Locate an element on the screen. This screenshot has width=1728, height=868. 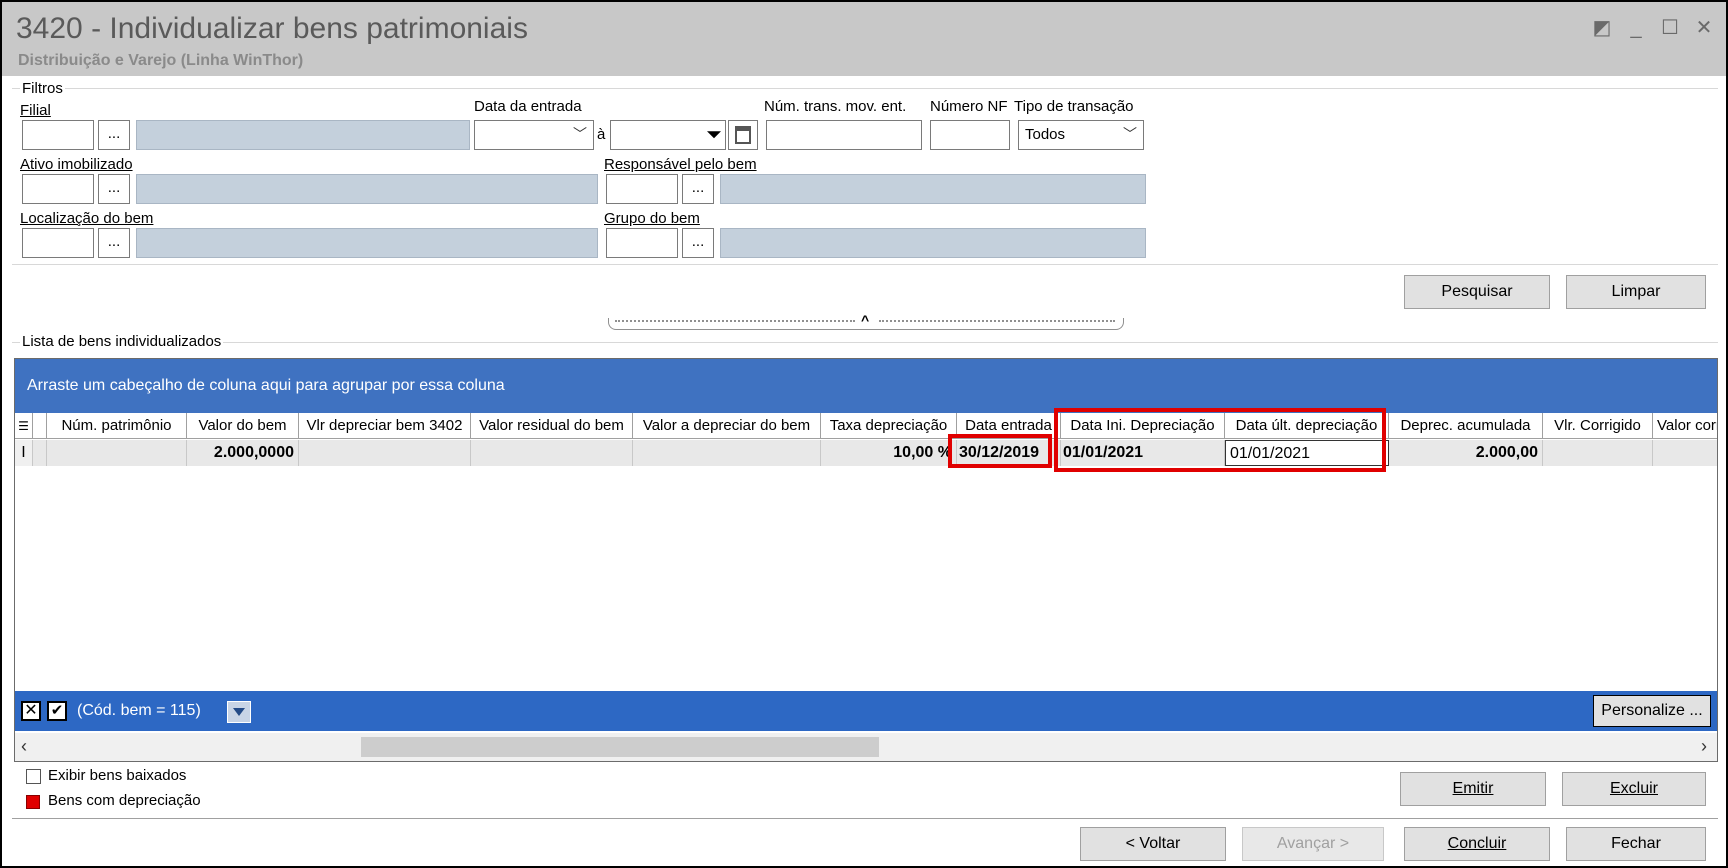
responsavel-description-field is located at coordinates (933, 189).